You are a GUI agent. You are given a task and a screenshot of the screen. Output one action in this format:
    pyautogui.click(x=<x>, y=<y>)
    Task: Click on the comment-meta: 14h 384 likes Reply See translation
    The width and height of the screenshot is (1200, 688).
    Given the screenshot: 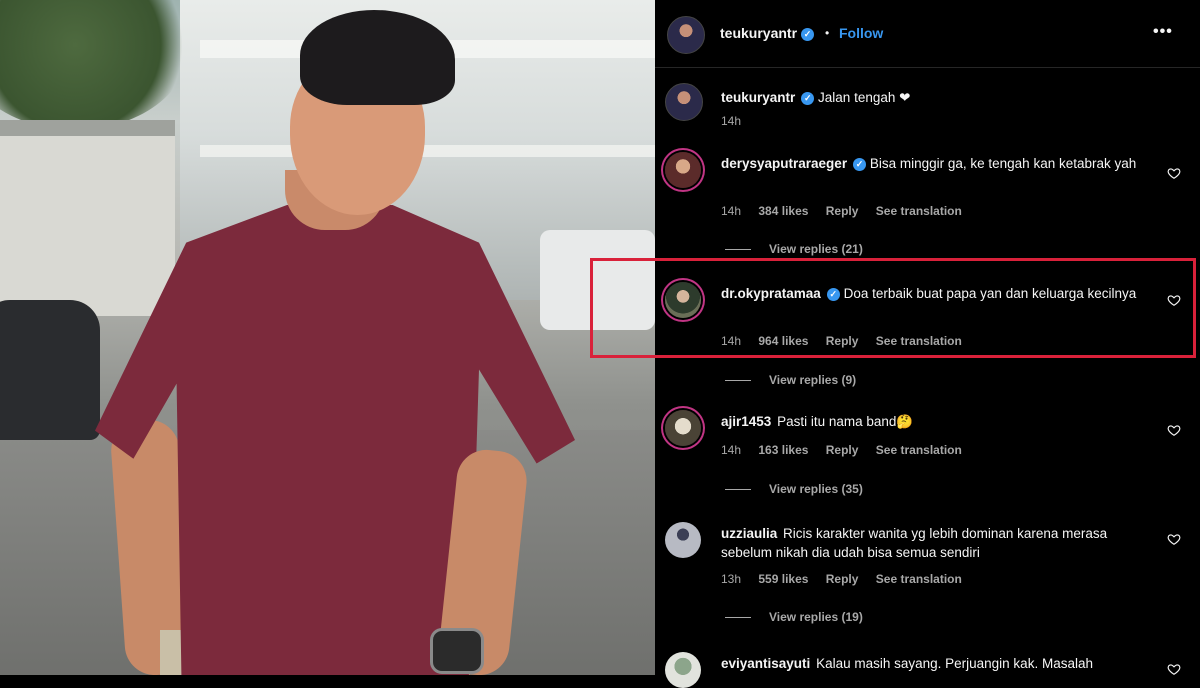 What is the action you would take?
    pyautogui.click(x=848, y=211)
    